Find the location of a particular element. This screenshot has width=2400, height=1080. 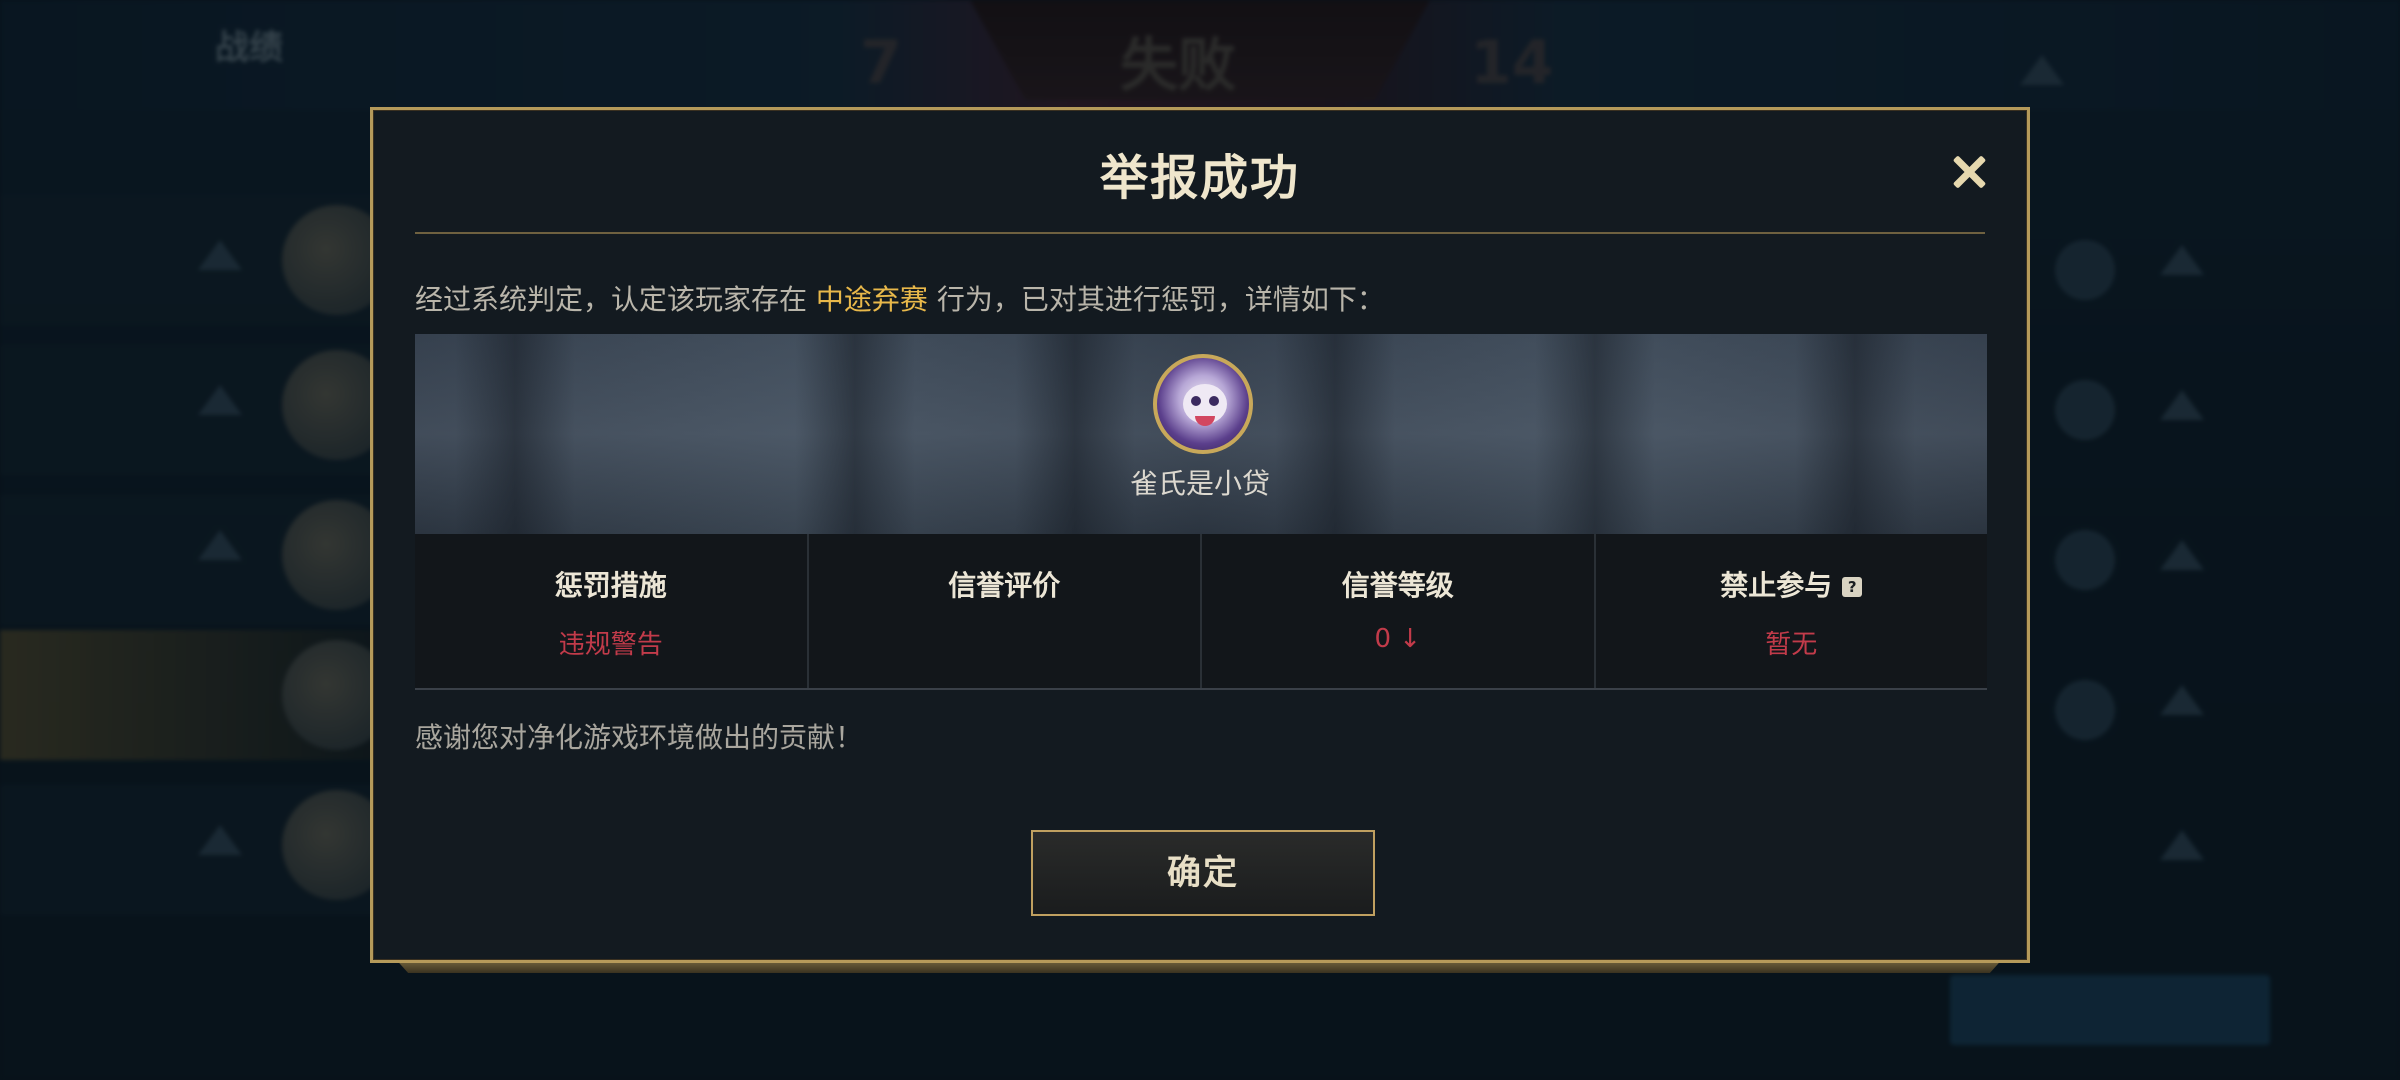

dialog-title: 举报成功 is located at coordinates (1199, 178).